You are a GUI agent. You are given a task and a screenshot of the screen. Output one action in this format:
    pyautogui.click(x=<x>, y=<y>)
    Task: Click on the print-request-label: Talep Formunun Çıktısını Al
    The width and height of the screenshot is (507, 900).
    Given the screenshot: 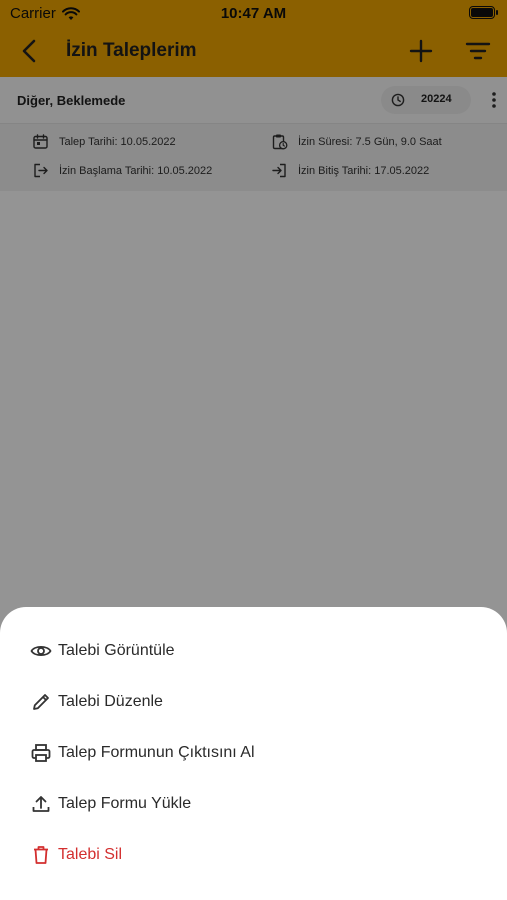 What is the action you would take?
    pyautogui.click(x=156, y=752)
    